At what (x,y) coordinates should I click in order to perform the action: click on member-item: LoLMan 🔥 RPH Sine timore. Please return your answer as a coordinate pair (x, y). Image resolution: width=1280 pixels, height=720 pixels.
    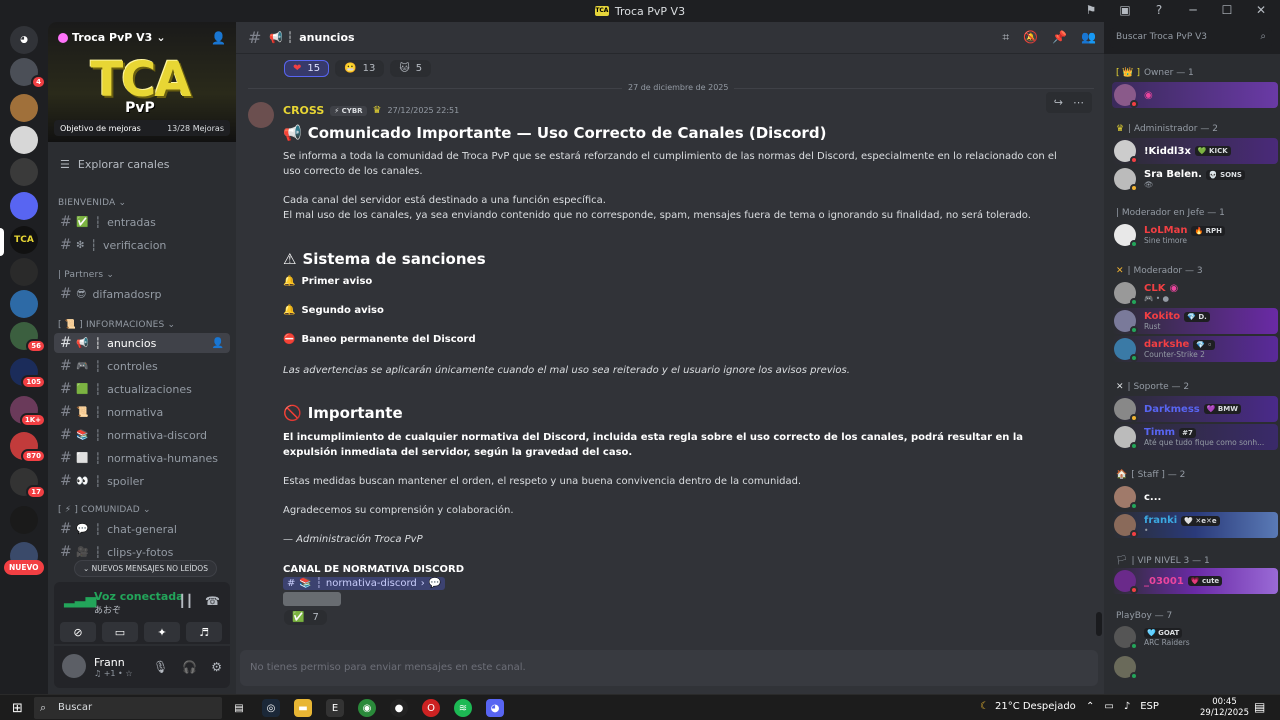
    Looking at the image, I should click on (1195, 235).